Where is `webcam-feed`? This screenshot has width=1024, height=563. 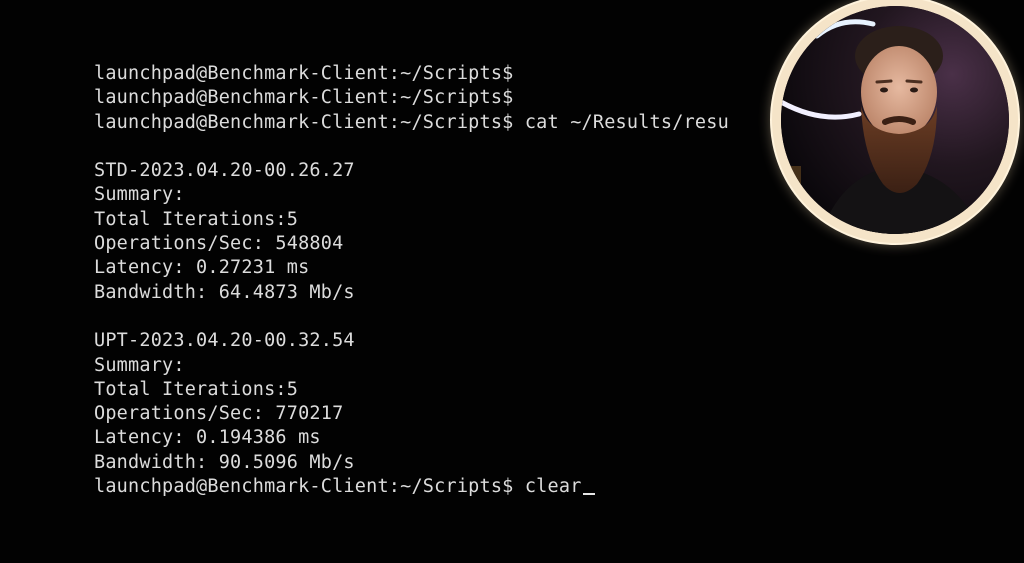 webcam-feed is located at coordinates (895, 120).